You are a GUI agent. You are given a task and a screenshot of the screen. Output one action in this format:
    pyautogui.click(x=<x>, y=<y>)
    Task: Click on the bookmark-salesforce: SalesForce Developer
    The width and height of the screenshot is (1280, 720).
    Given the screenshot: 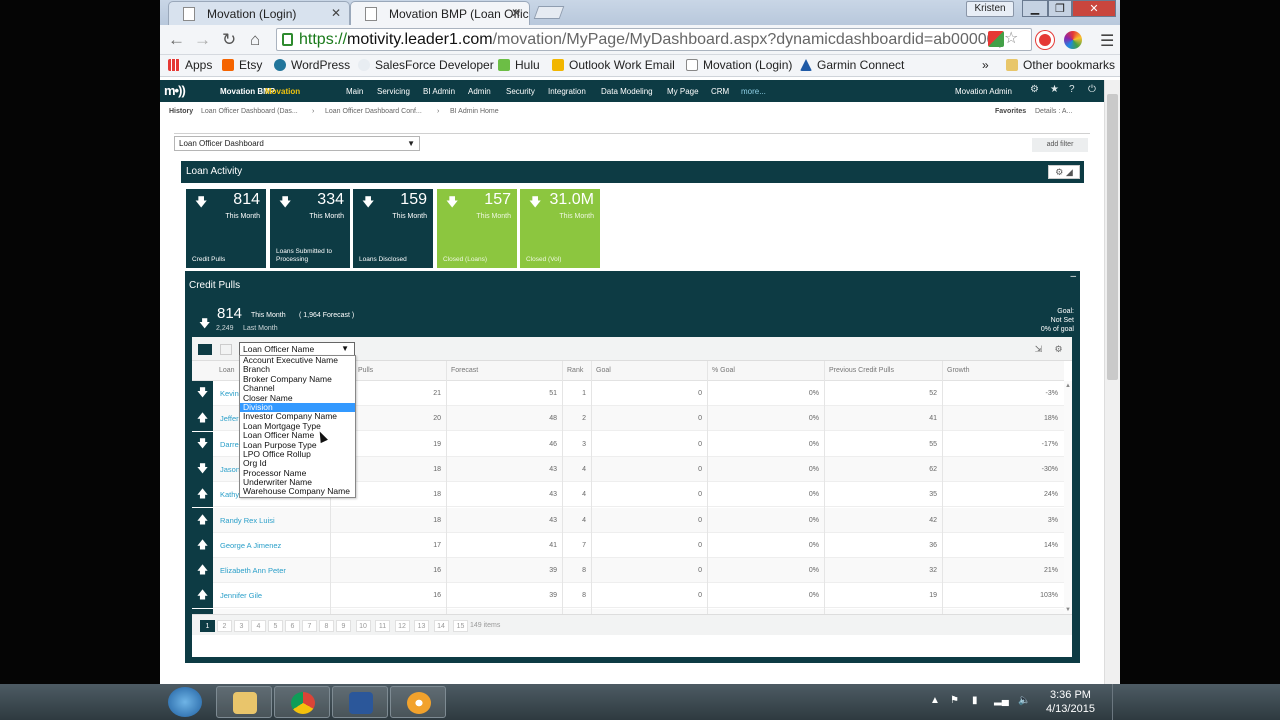 What is the action you would take?
    pyautogui.click(x=426, y=65)
    